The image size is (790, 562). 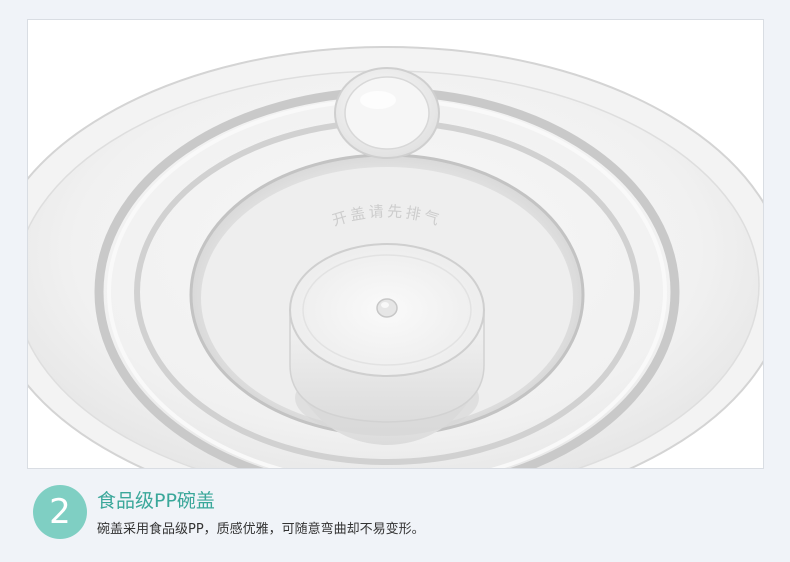 I want to click on feature-description: 碗盖采用食品级PP，质感优雅，可随意弯曲却不易变形。, so click(x=261, y=529).